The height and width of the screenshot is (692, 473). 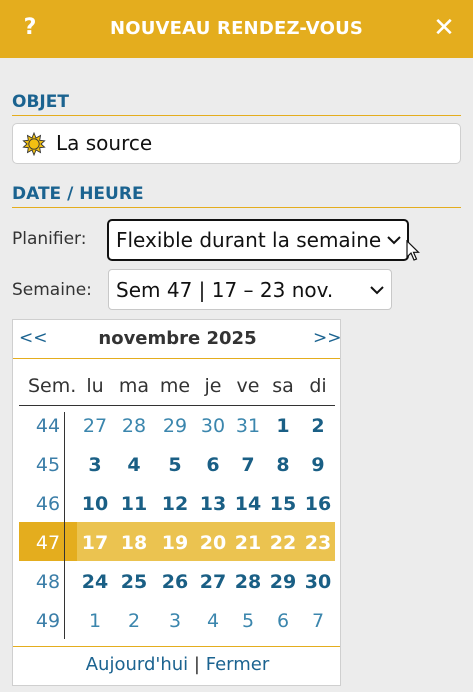 I want to click on plan-label: Planifier:, so click(x=49, y=239).